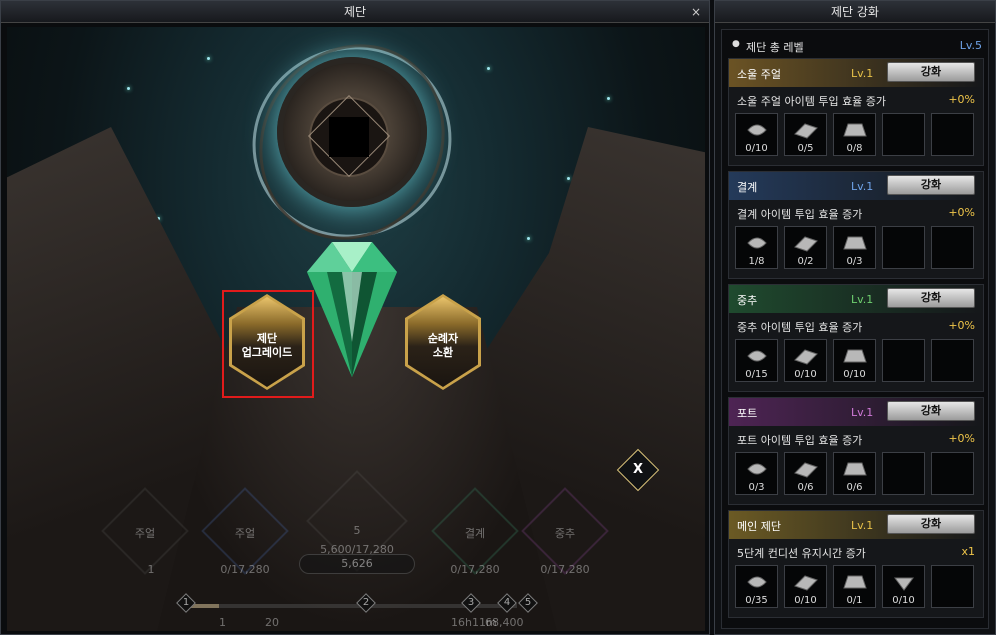 The image size is (996, 635). I want to click on section-description: 소울 주얼 아이템 투입 효율 증가, so click(812, 101).